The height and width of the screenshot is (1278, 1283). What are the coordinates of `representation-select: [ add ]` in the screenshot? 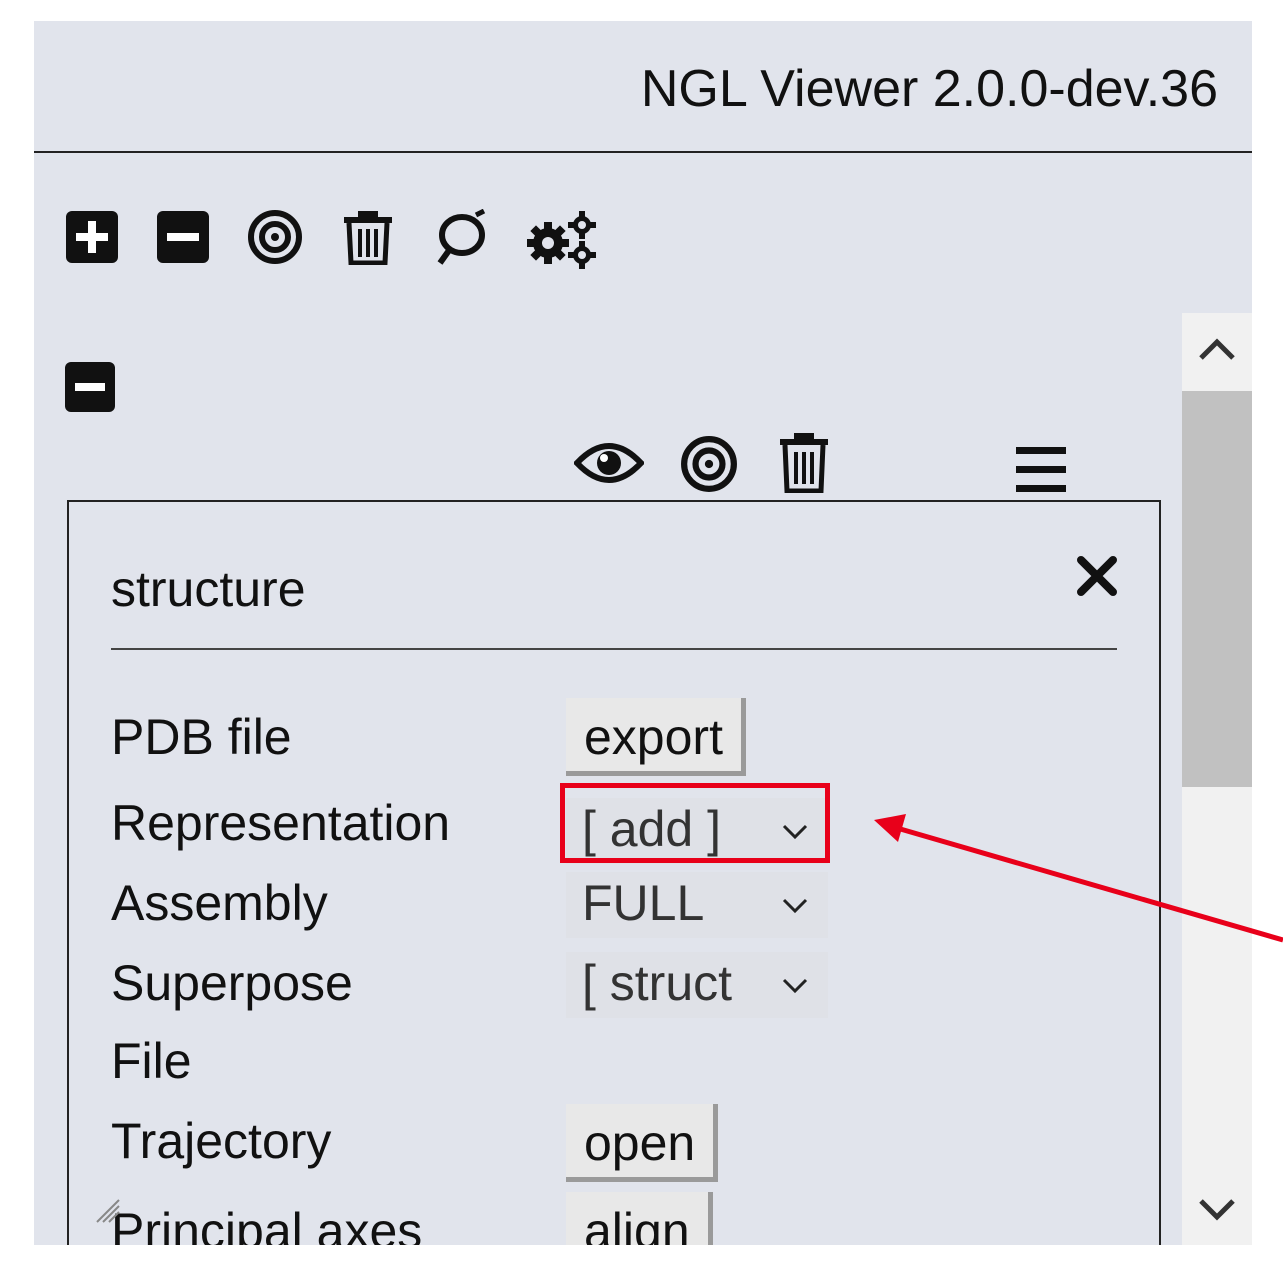 It's located at (697, 831).